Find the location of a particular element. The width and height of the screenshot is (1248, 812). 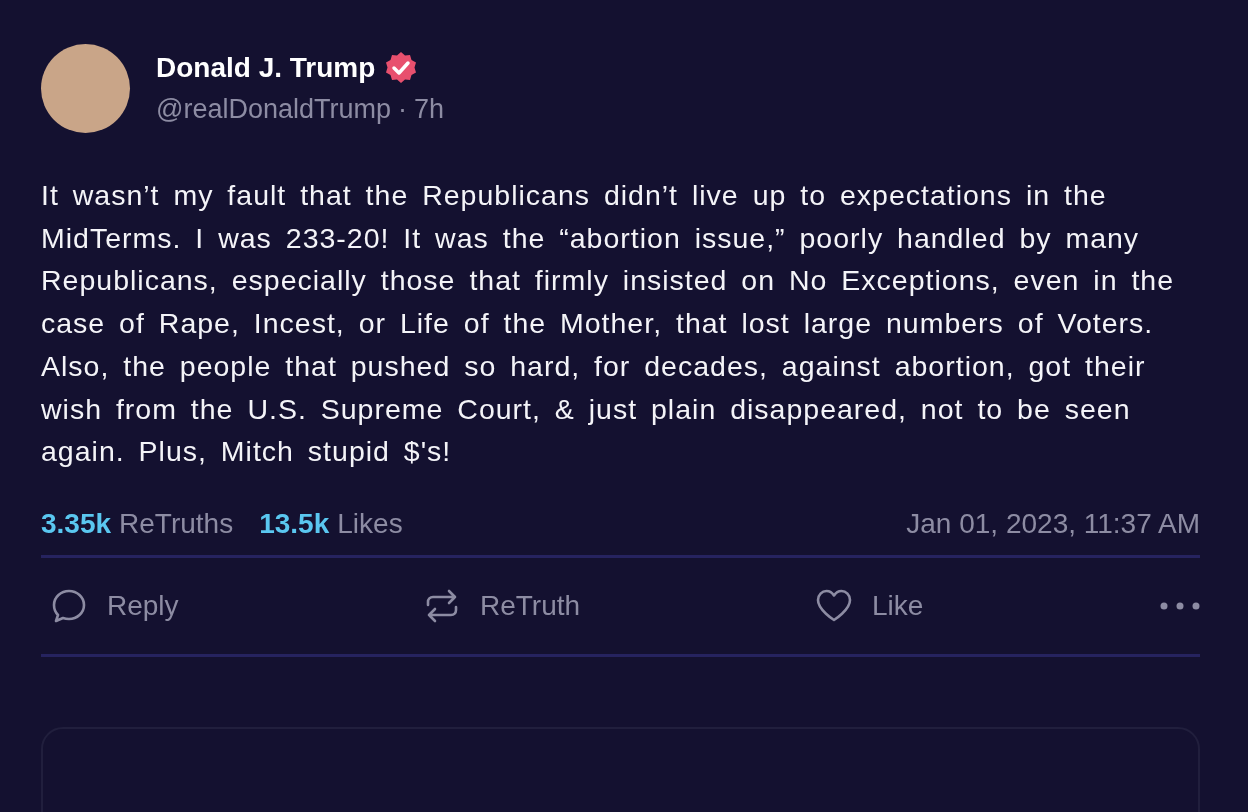

more-button is located at coordinates (1180, 605).